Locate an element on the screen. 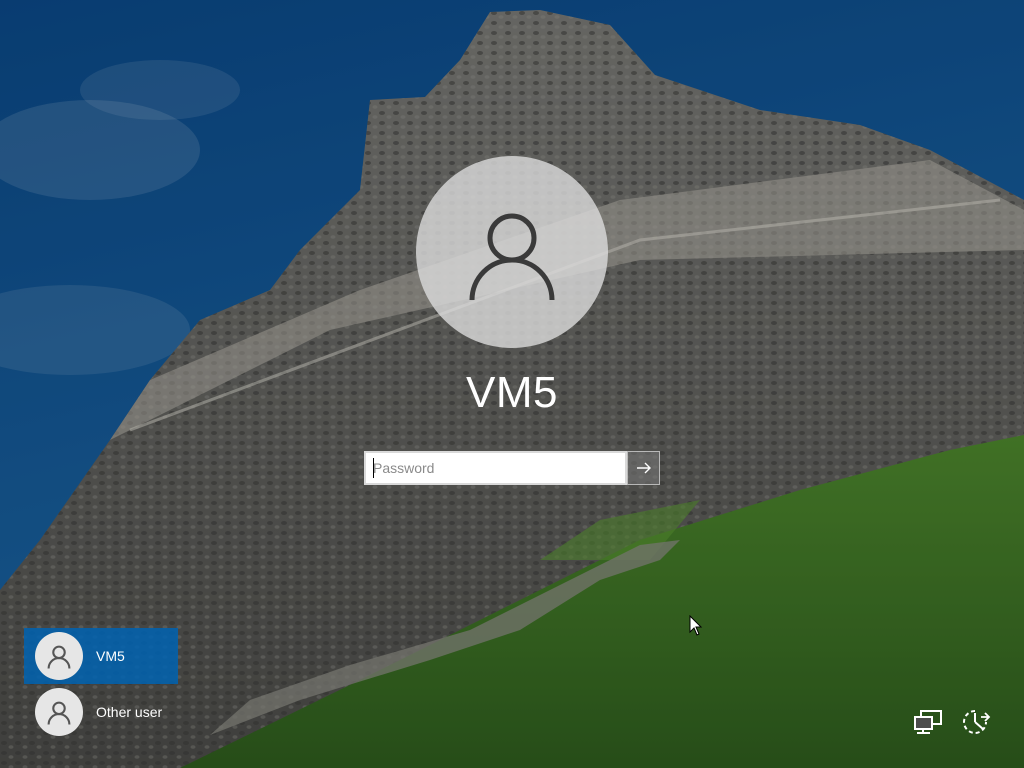  password-field-group is located at coordinates (512, 468).